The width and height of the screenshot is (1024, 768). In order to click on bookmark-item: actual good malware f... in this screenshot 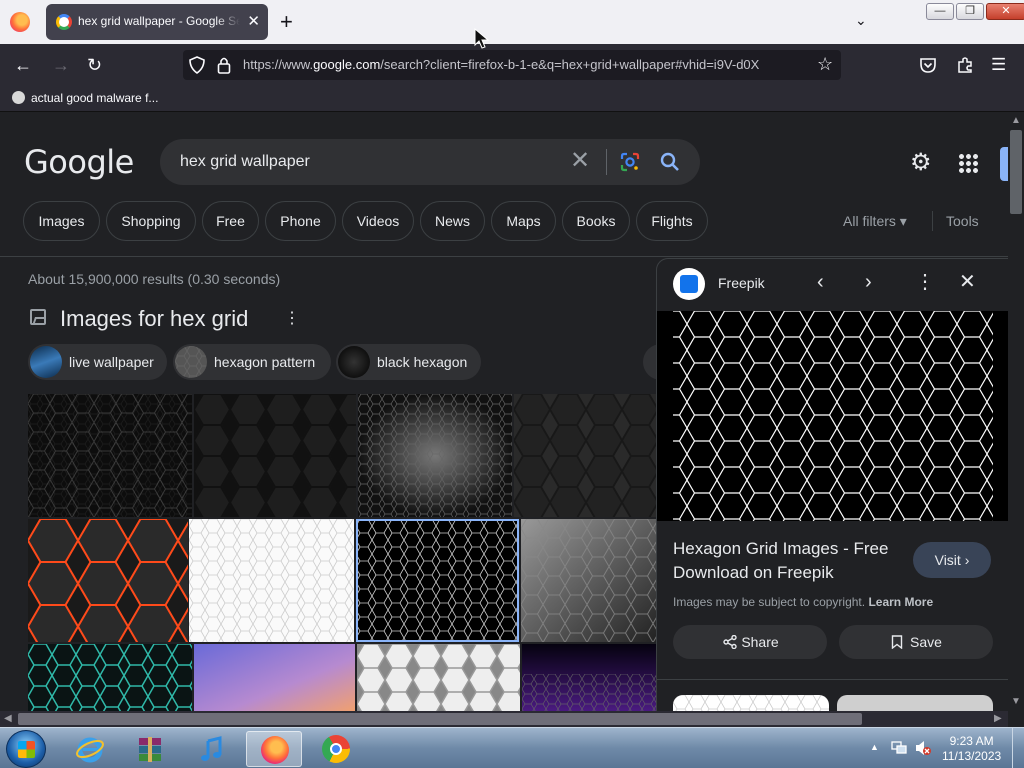, I will do `click(85, 98)`.